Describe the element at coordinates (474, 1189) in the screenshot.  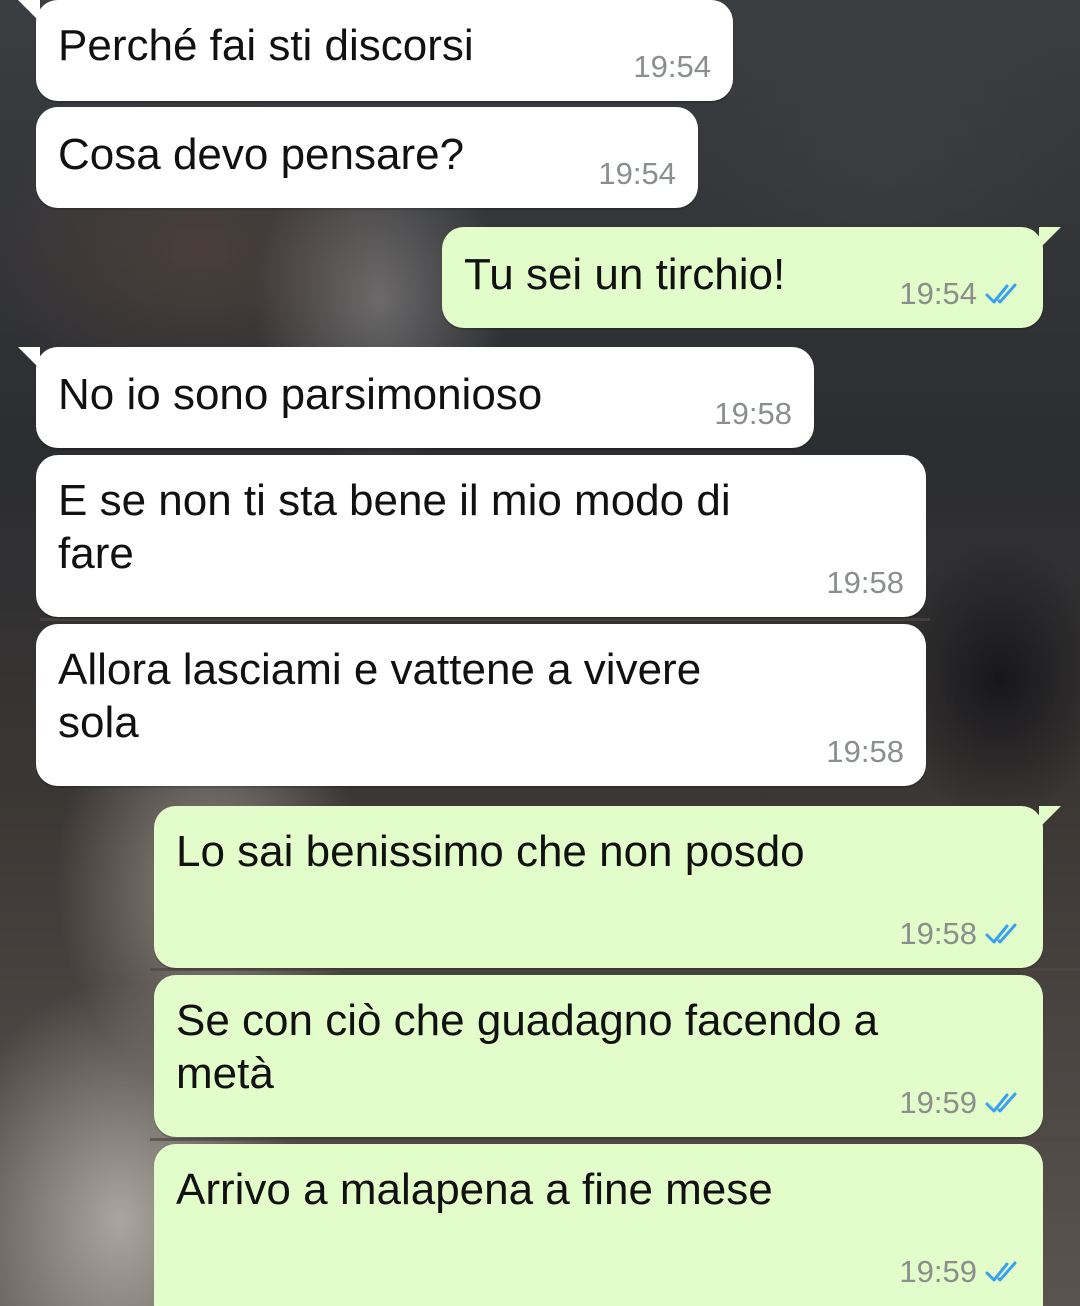
I see `message-text: Arrivo a malapena a fine mese` at that location.